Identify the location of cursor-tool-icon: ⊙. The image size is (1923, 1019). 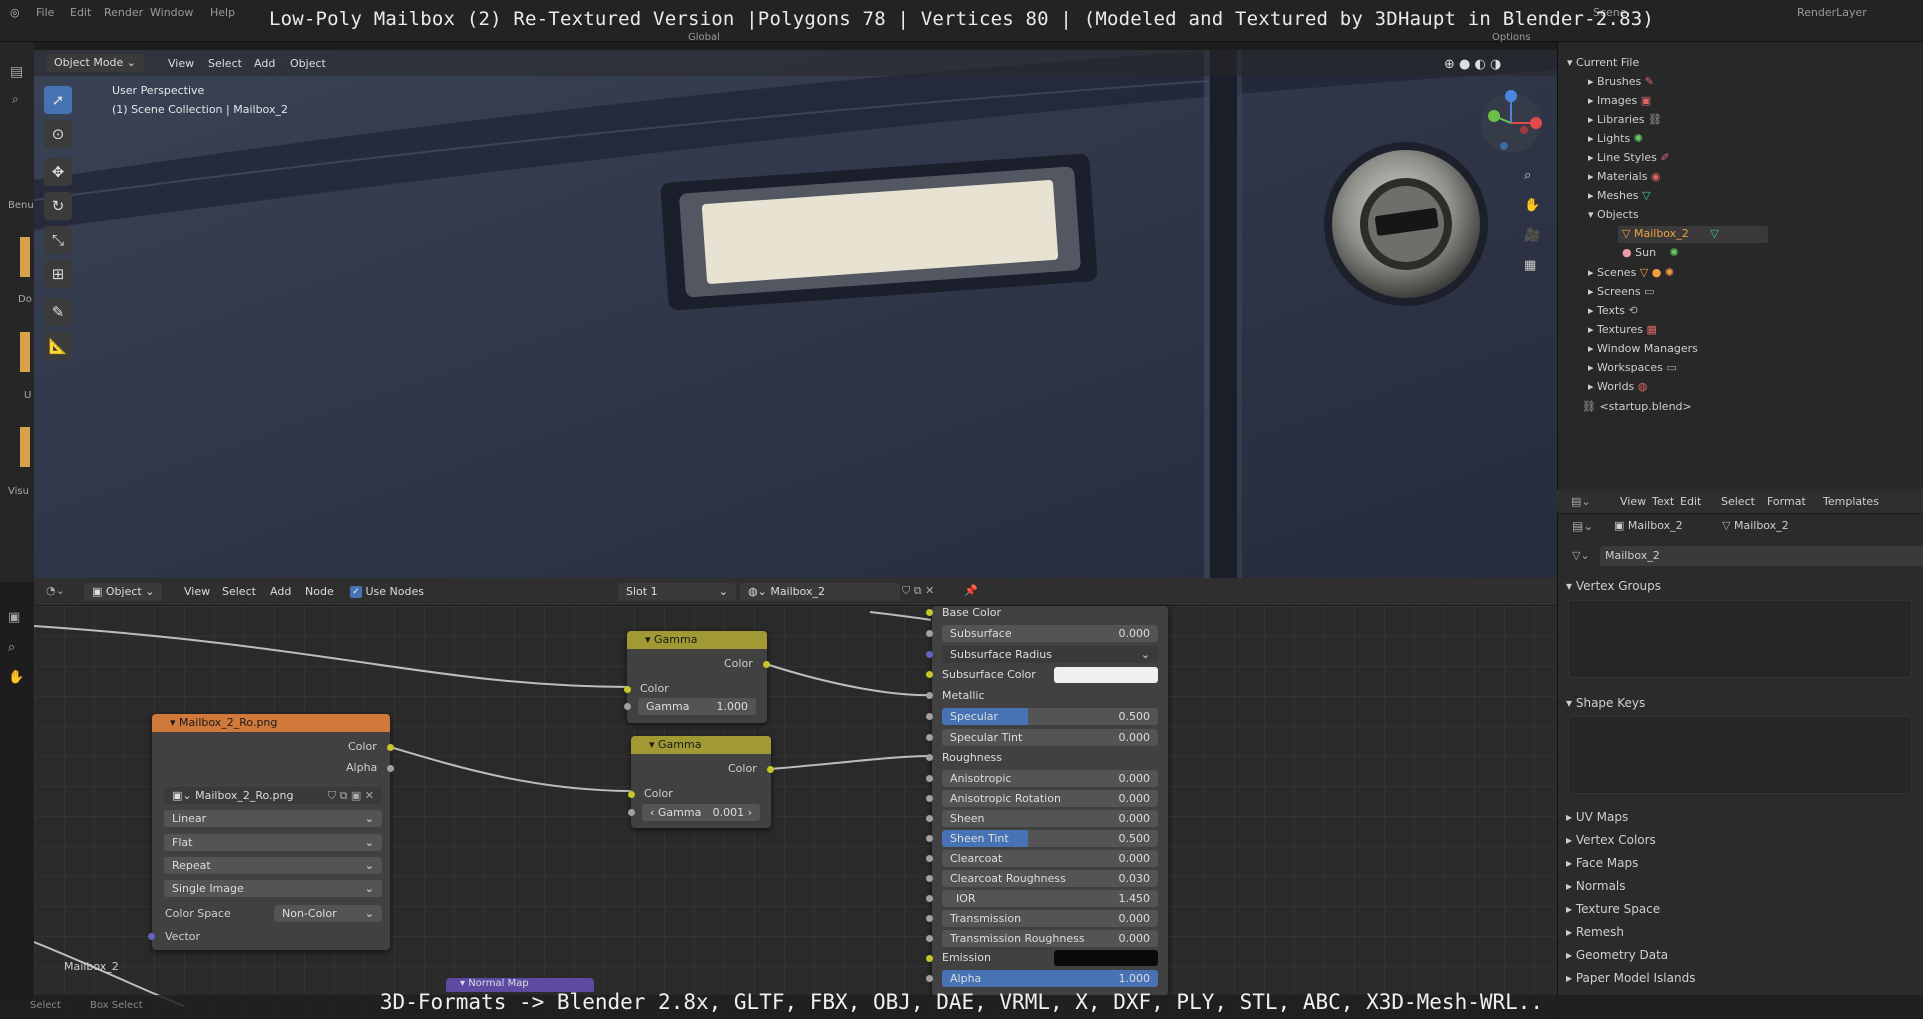
(58, 134).